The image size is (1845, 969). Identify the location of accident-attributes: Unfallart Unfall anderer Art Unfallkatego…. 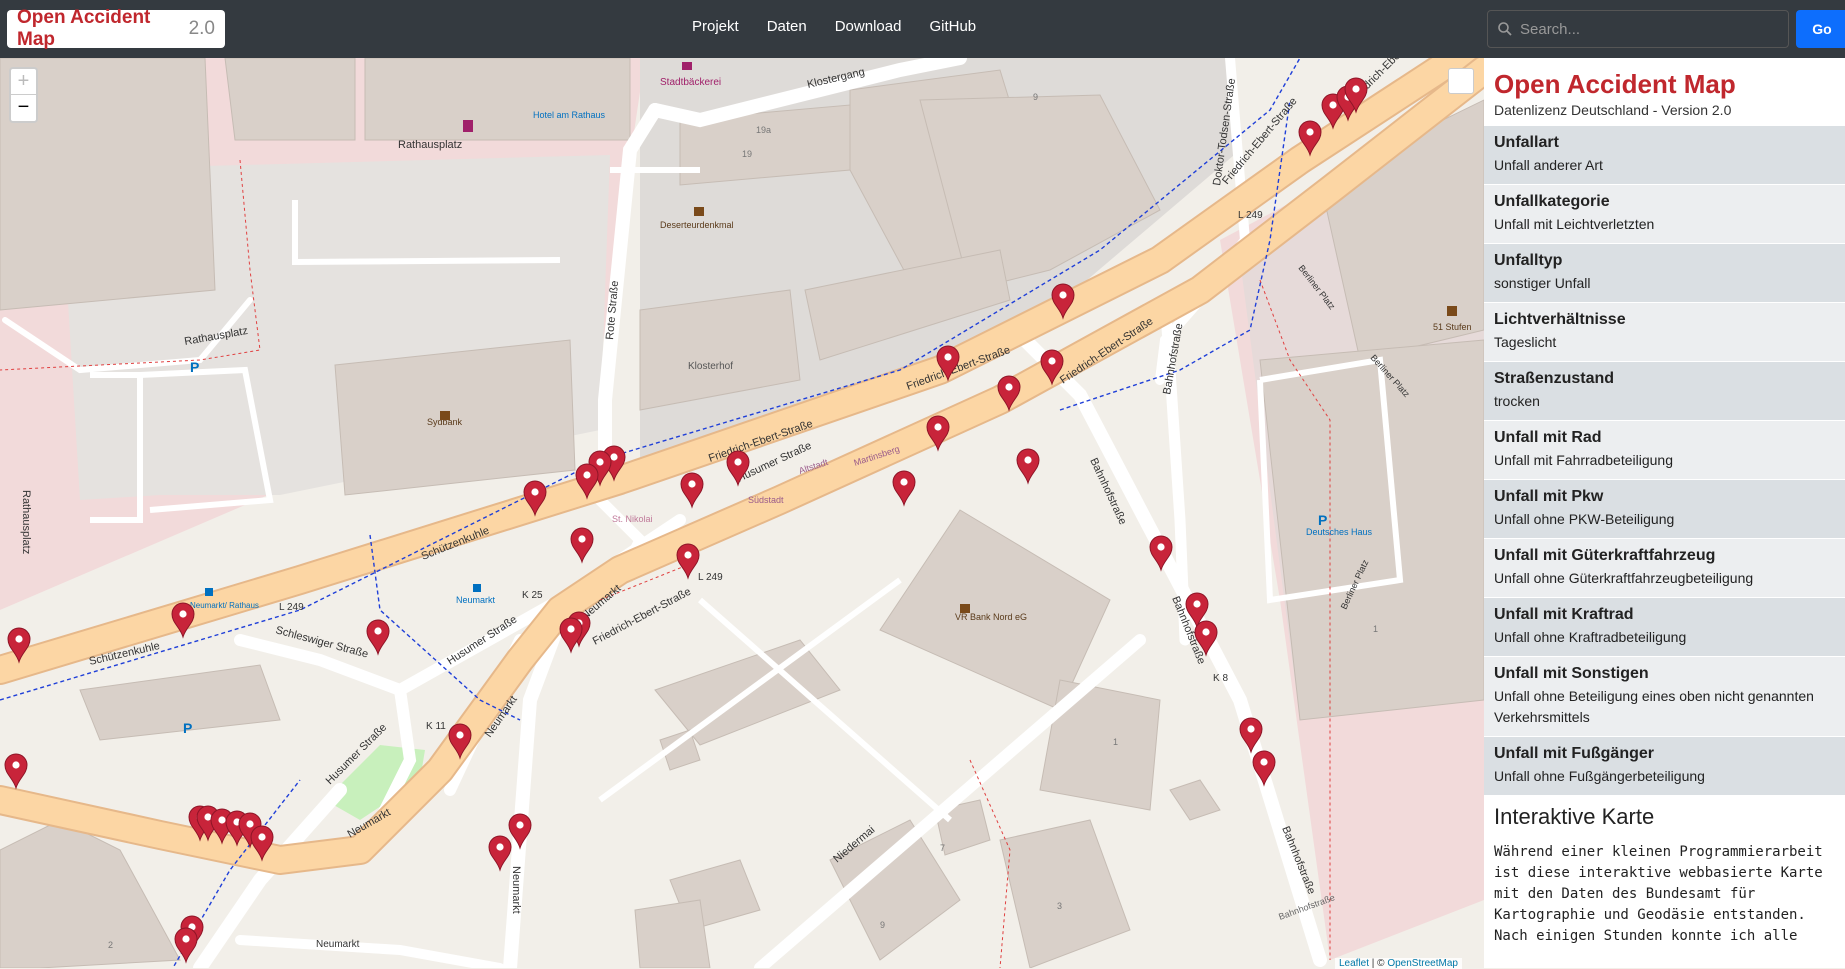
(1664, 461).